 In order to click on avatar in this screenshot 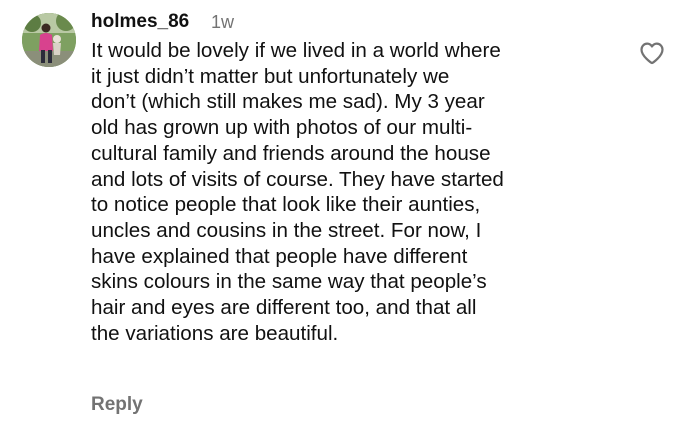, I will do `click(49, 40)`.